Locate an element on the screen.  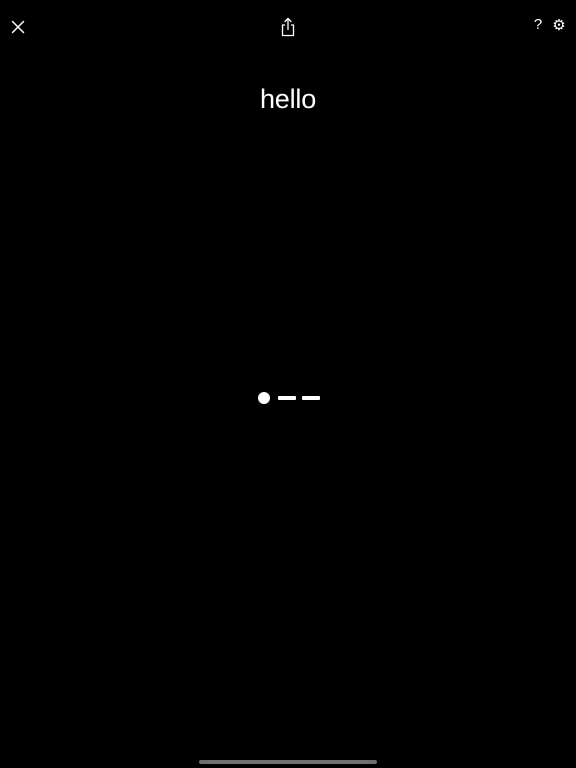
help-button: ? is located at coordinates (538, 25).